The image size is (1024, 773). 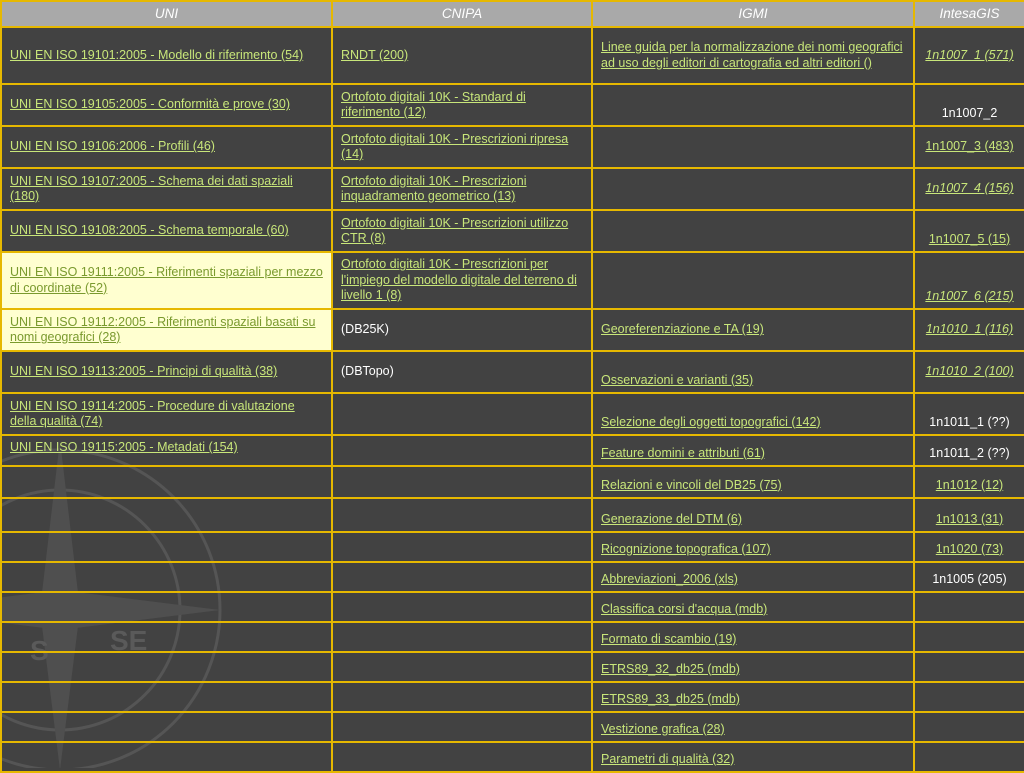 What do you see at coordinates (367, 371) in the screenshot?
I see `cnipa-text: (DBTopo)` at bounding box center [367, 371].